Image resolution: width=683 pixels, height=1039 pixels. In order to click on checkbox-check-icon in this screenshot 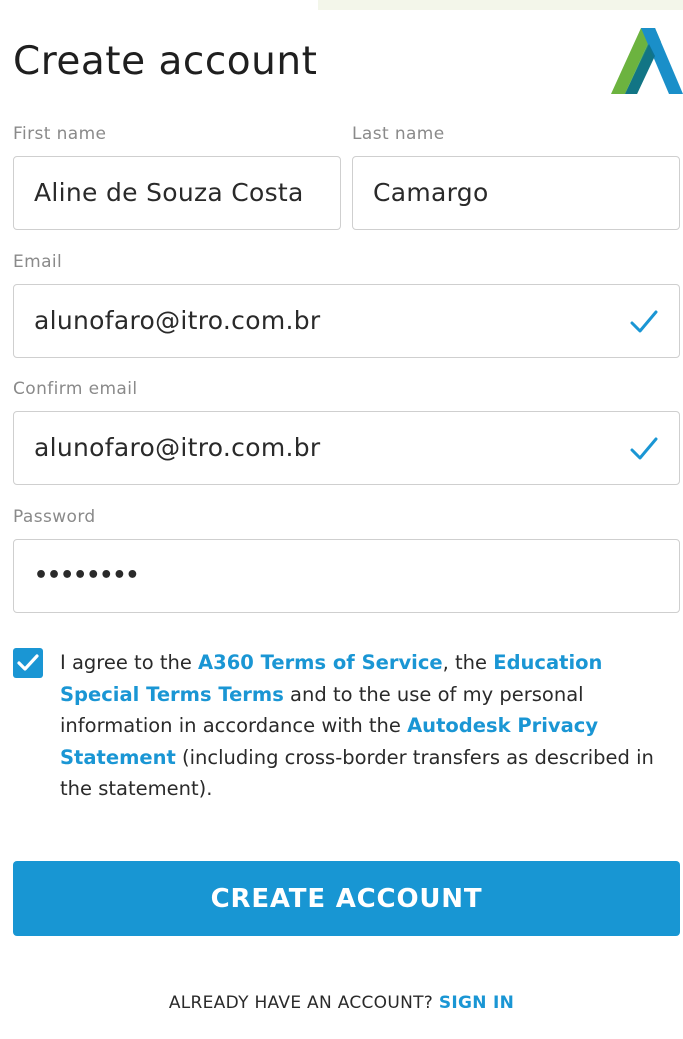, I will do `click(28, 662)`.